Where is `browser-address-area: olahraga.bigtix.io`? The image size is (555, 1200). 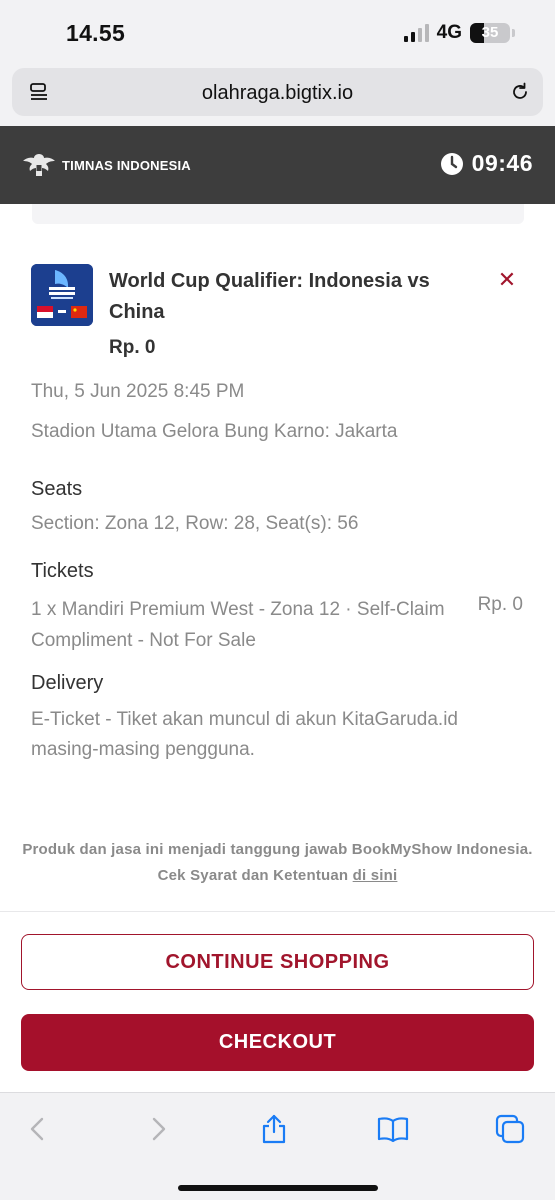 browser-address-area: olahraga.bigtix.io is located at coordinates (277, 95).